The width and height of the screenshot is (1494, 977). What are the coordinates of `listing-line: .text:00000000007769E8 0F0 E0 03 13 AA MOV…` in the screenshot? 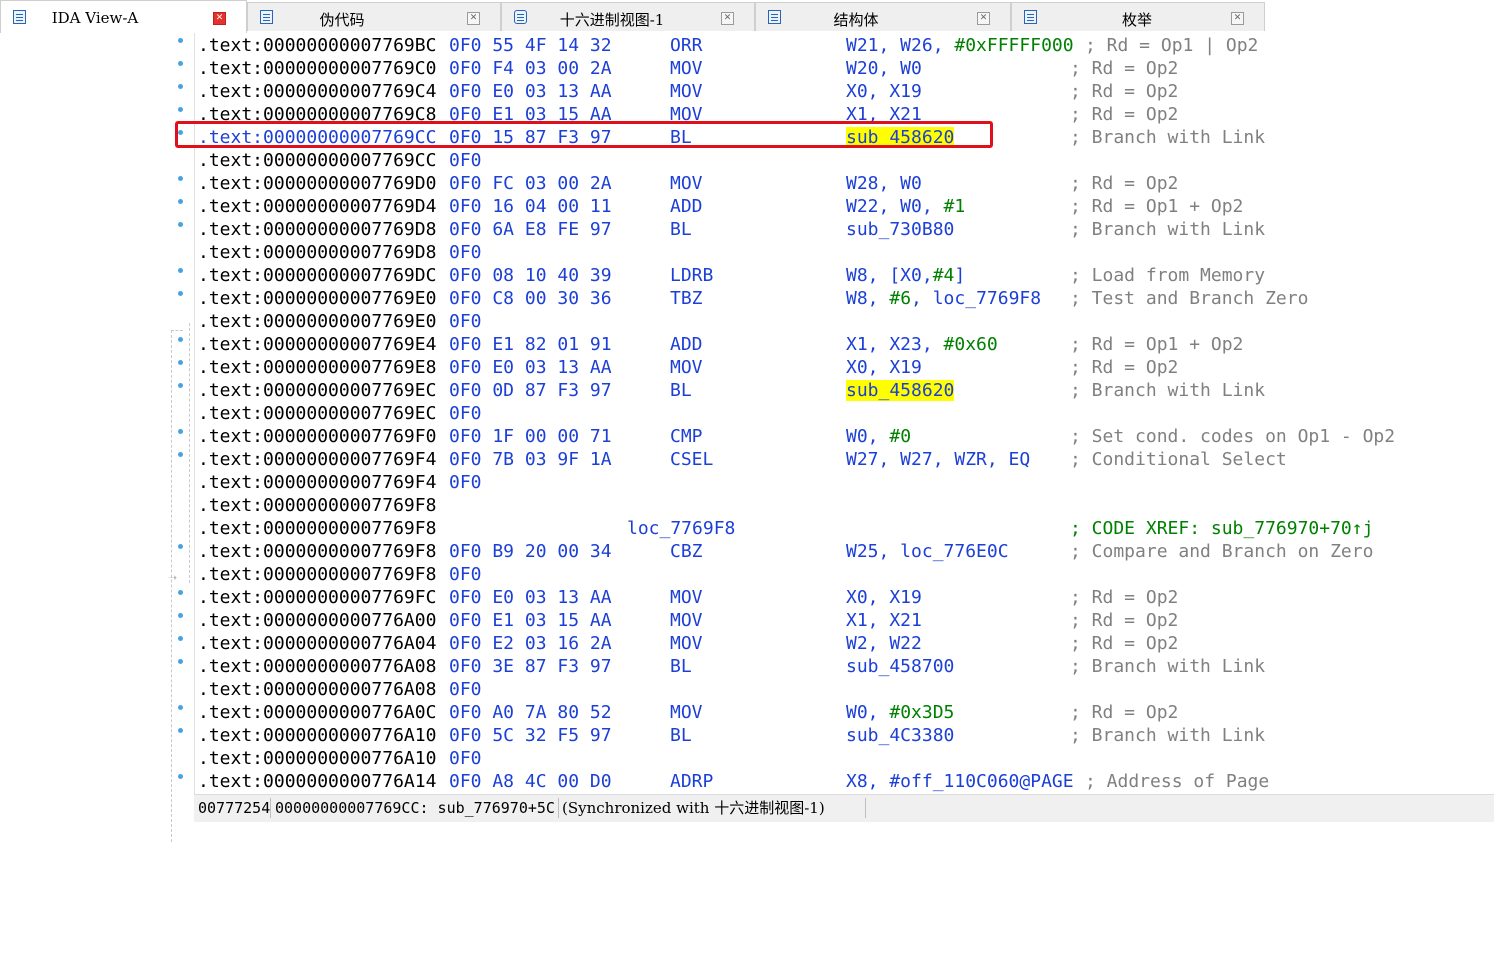 It's located at (844, 367).